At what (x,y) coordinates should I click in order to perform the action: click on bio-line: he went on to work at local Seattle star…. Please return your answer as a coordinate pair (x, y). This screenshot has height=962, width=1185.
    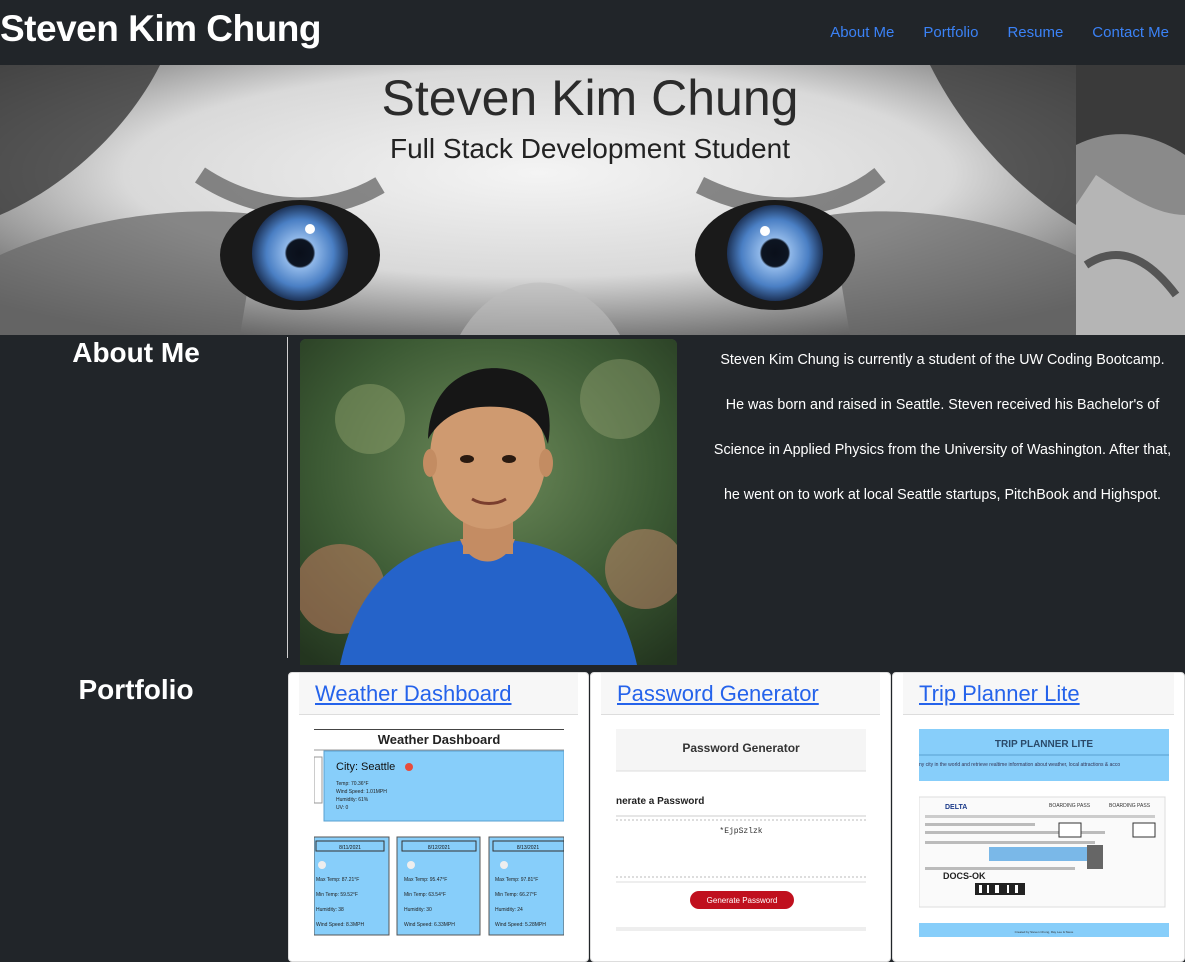
    Looking at the image, I should click on (942, 495).